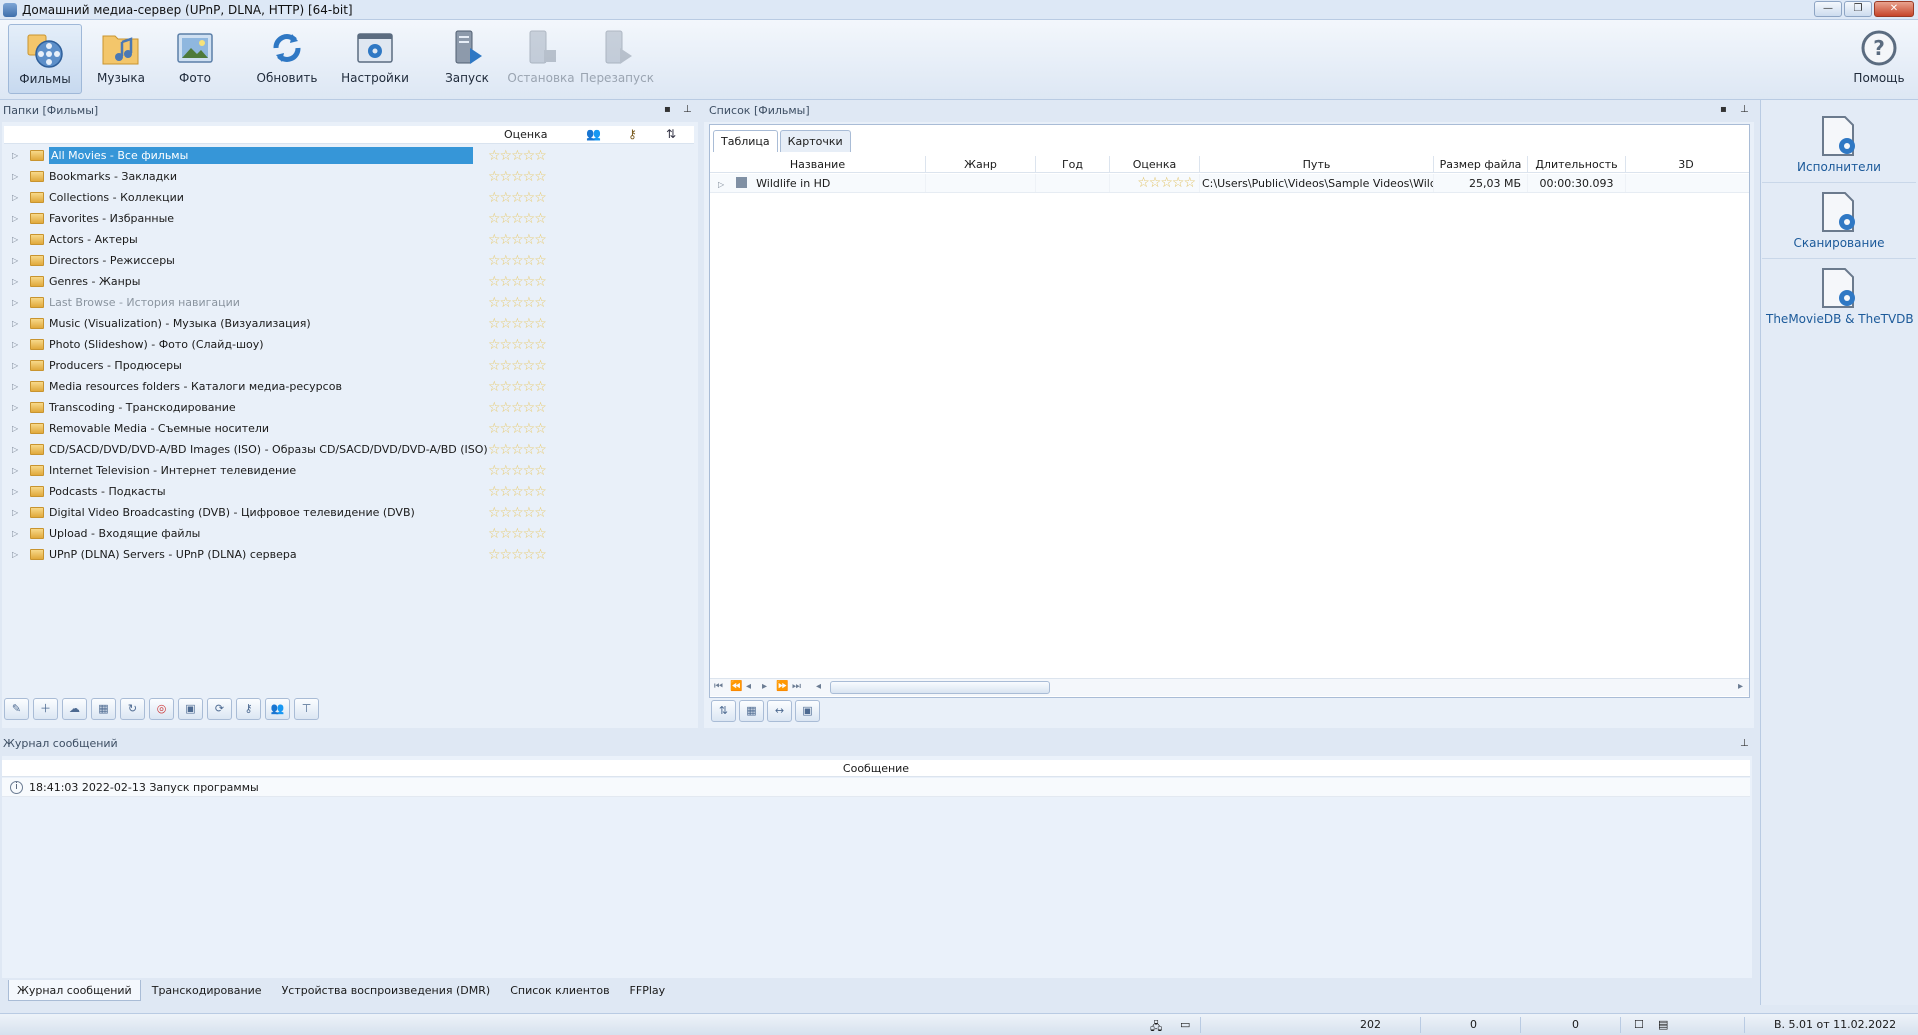 The width and height of the screenshot is (1918, 1035). Describe the element at coordinates (121, 59) in the screenshot. I see `music-button: Музыка` at that location.